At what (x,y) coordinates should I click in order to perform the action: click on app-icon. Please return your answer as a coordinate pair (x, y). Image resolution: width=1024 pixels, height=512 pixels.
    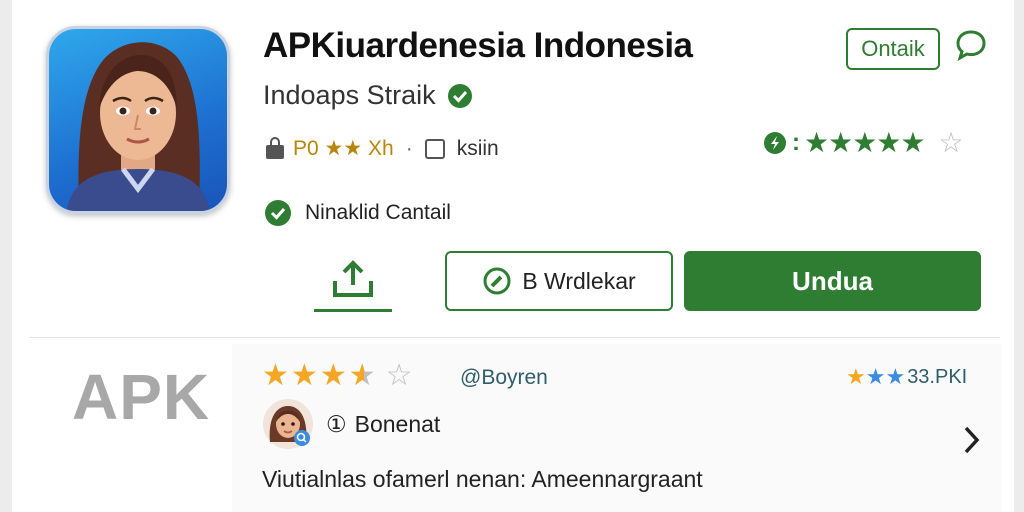
    Looking at the image, I should click on (138, 120).